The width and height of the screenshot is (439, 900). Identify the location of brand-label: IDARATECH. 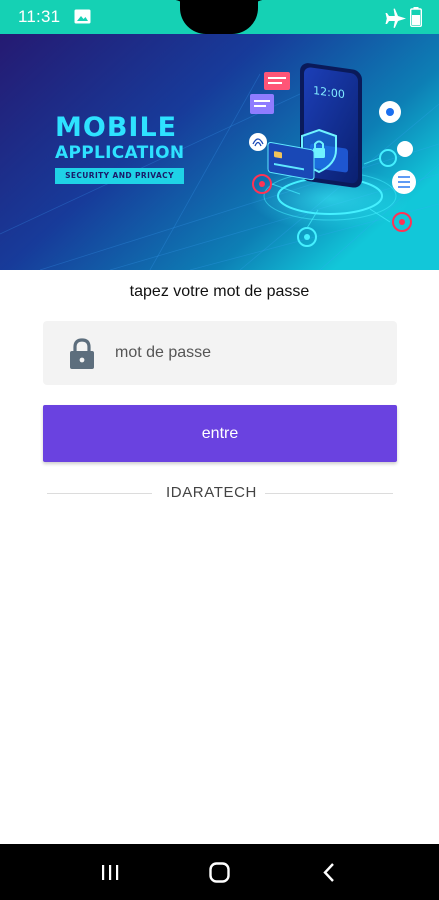
(211, 492).